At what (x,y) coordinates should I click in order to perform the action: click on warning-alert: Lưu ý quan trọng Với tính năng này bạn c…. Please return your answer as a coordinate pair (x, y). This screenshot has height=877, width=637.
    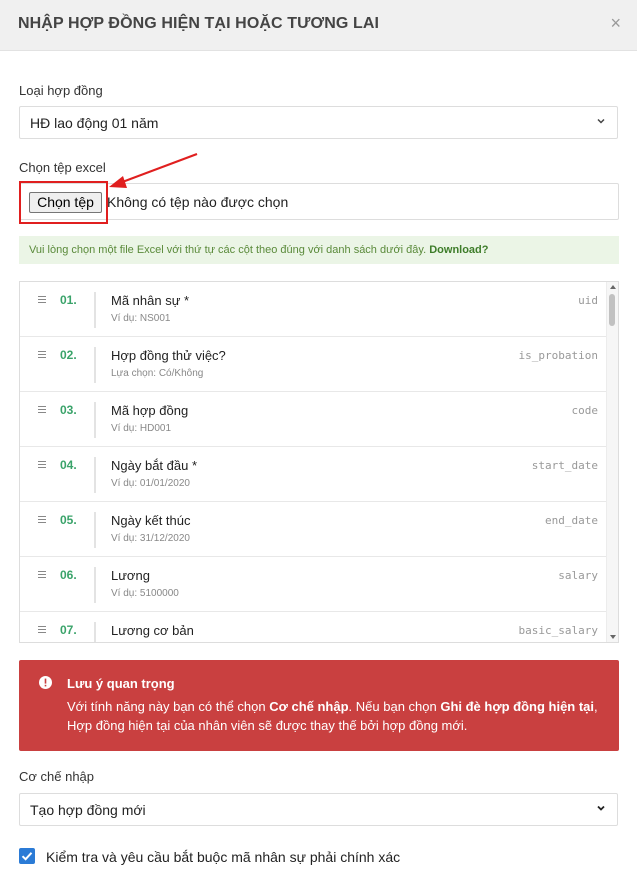
    Looking at the image, I should click on (319, 705).